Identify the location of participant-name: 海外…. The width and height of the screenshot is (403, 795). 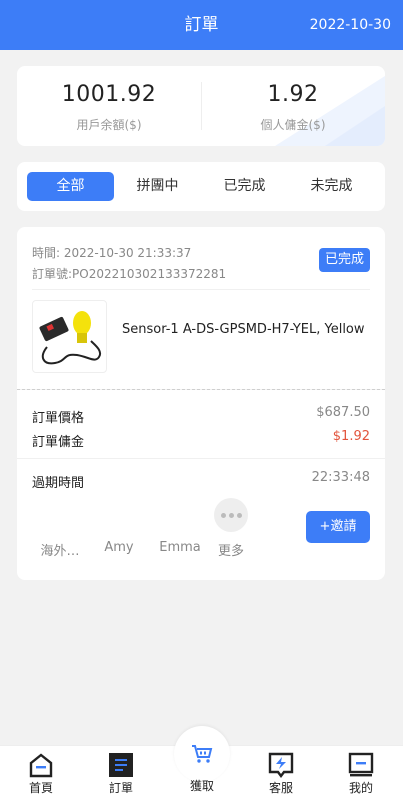
(60, 551).